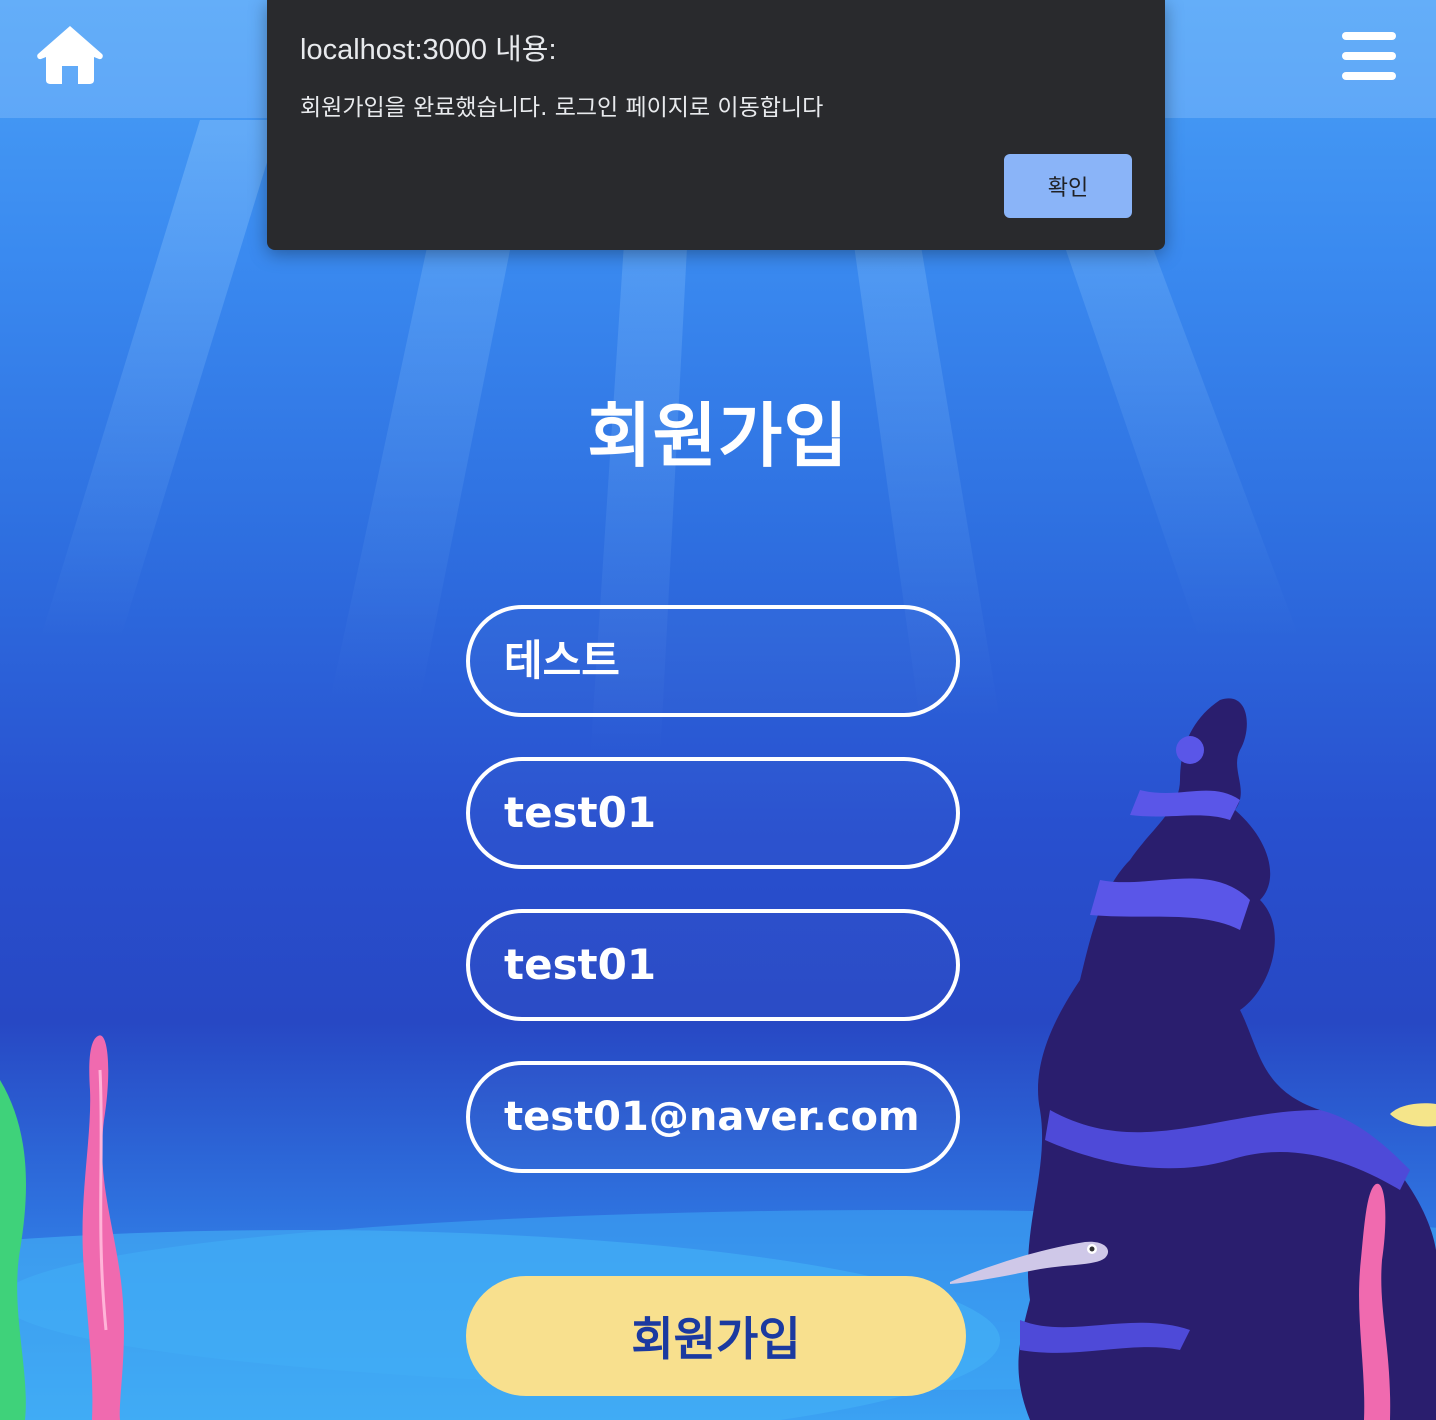 The image size is (1436, 1420). I want to click on hamburger-menu-button, so click(1370, 58).